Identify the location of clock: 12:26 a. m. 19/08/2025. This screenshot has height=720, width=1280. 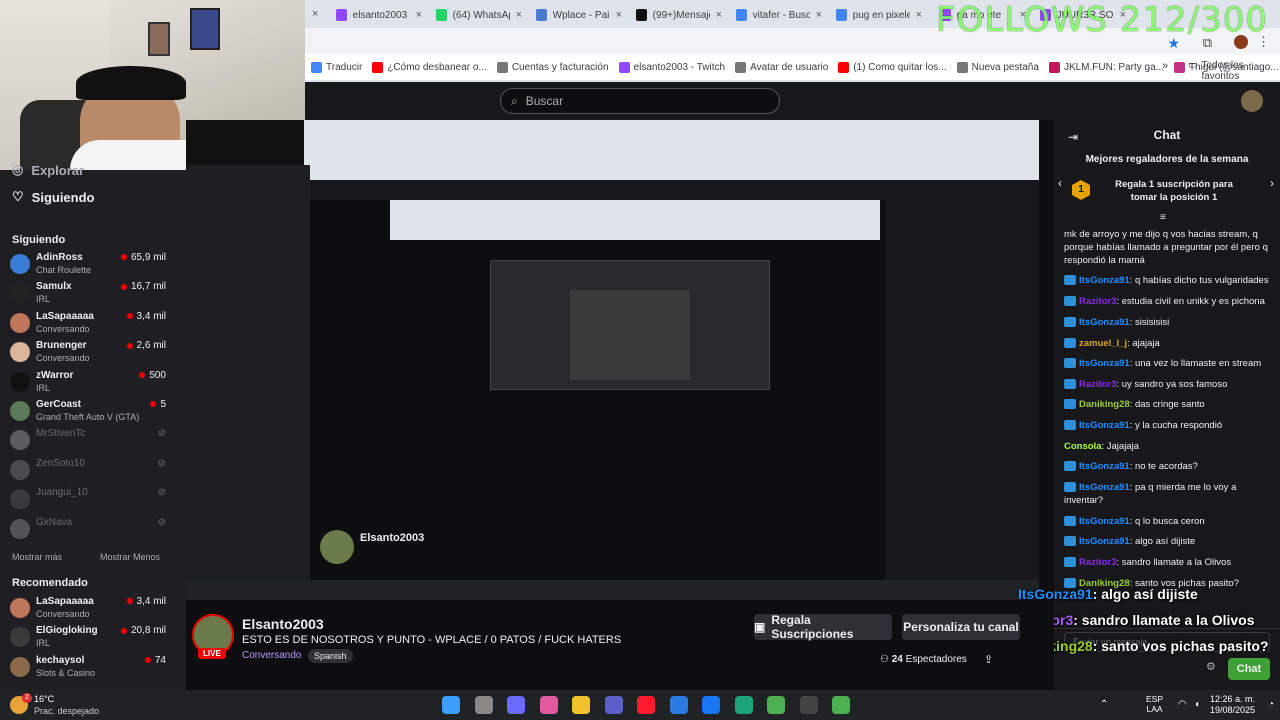
(1232, 705).